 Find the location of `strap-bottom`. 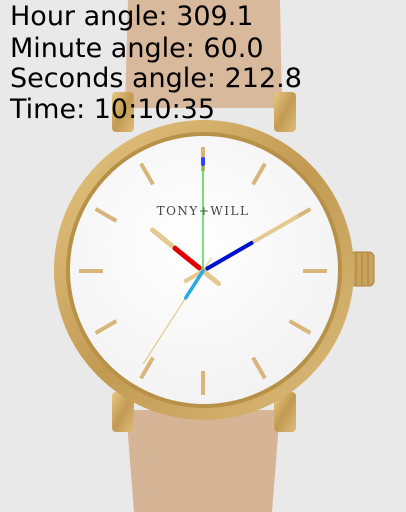

strap-bottom is located at coordinates (203, 461).